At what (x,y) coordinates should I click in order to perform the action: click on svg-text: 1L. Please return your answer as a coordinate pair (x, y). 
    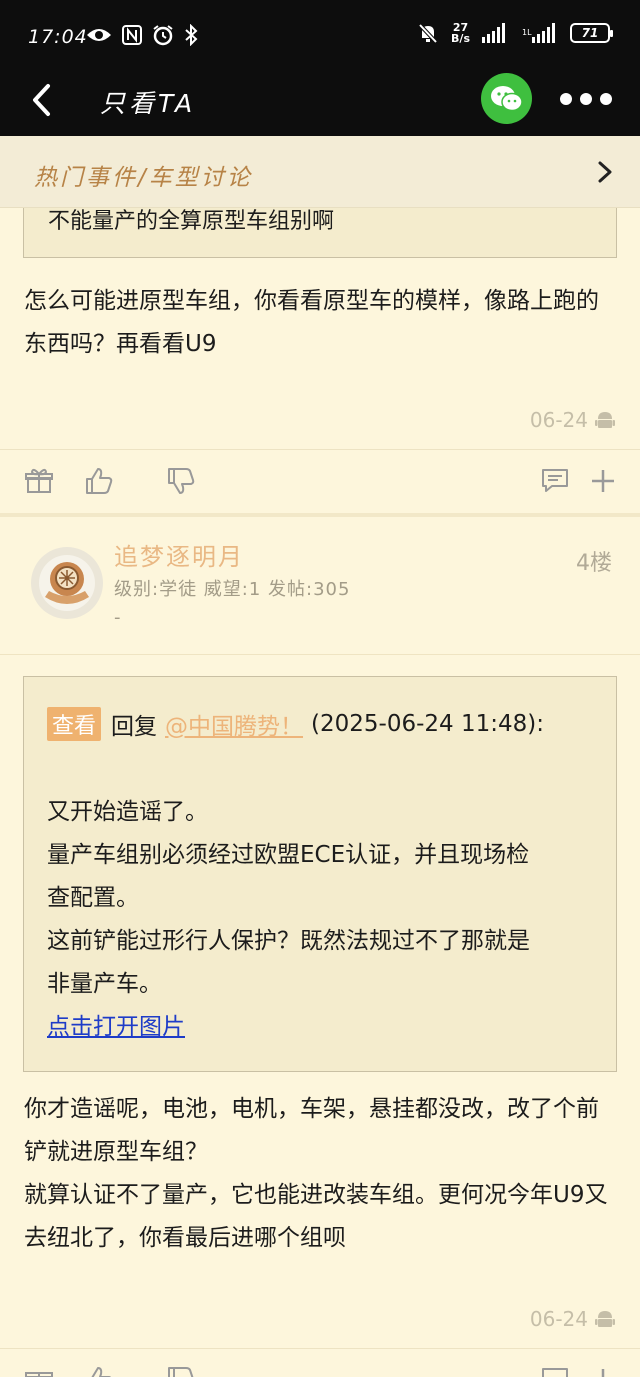
    Looking at the image, I should click on (527, 32).